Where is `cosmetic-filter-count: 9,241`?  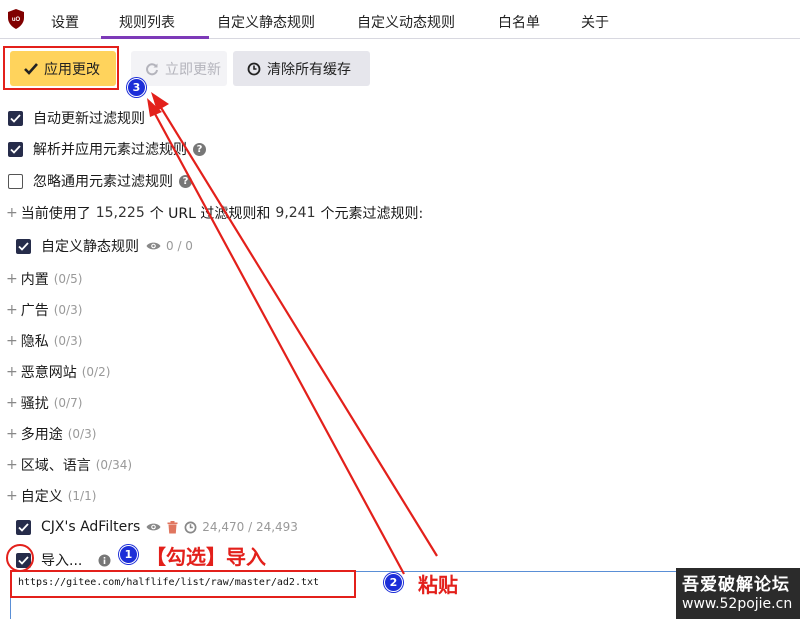 cosmetic-filter-count: 9,241 is located at coordinates (295, 213).